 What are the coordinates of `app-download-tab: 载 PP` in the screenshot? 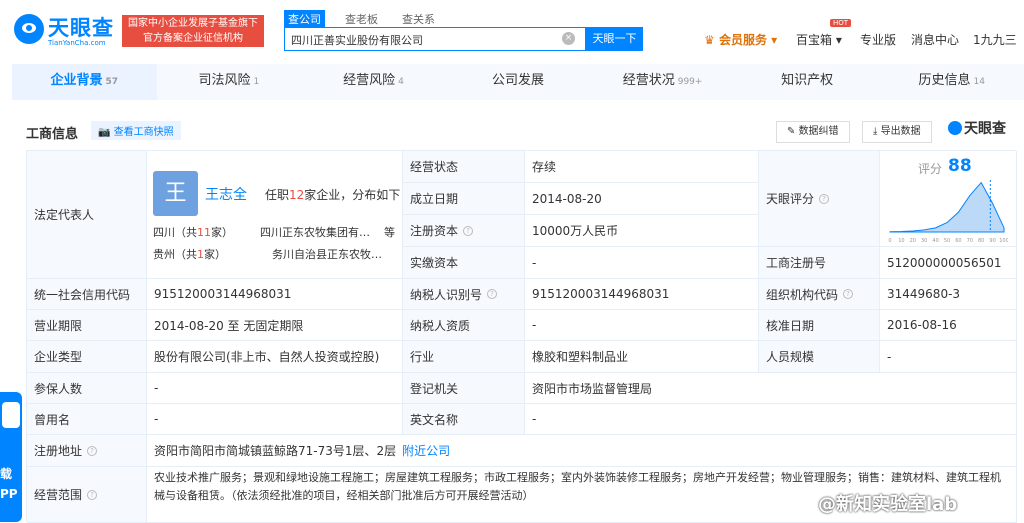 It's located at (11, 457).